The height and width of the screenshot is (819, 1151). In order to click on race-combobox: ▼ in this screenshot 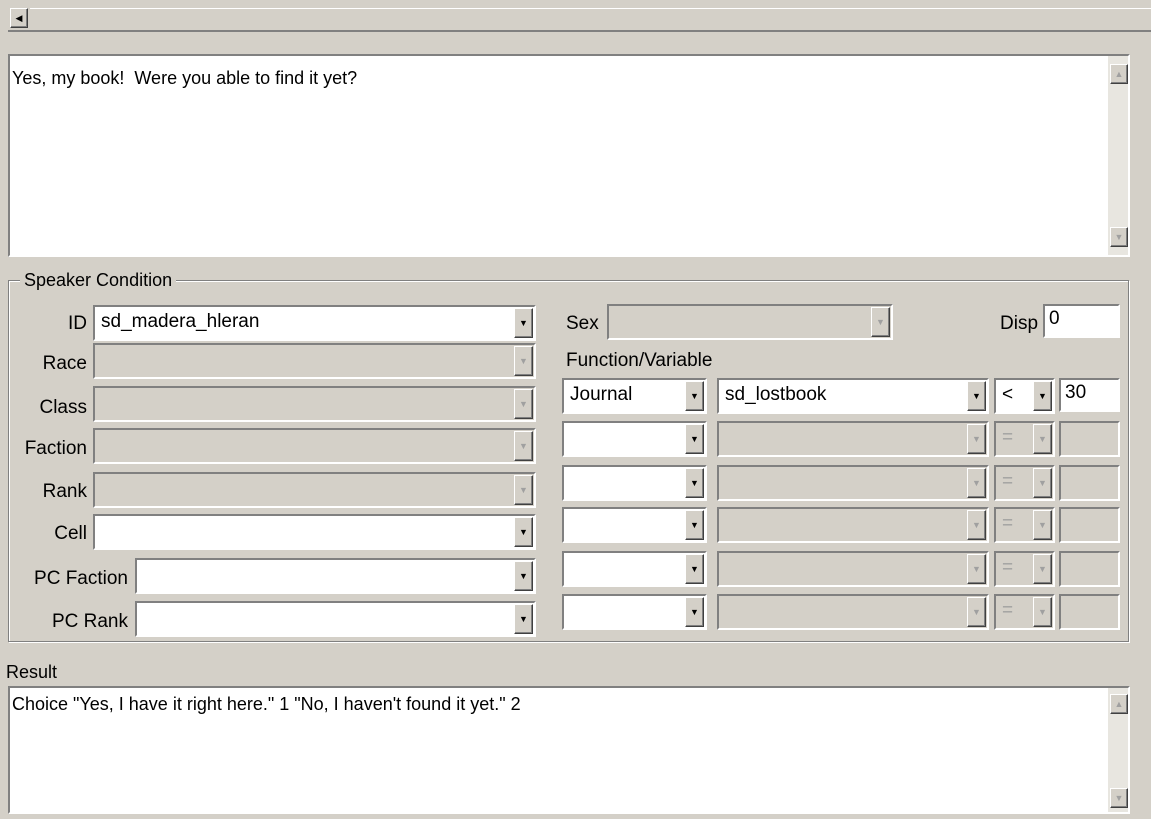, I will do `click(314, 361)`.